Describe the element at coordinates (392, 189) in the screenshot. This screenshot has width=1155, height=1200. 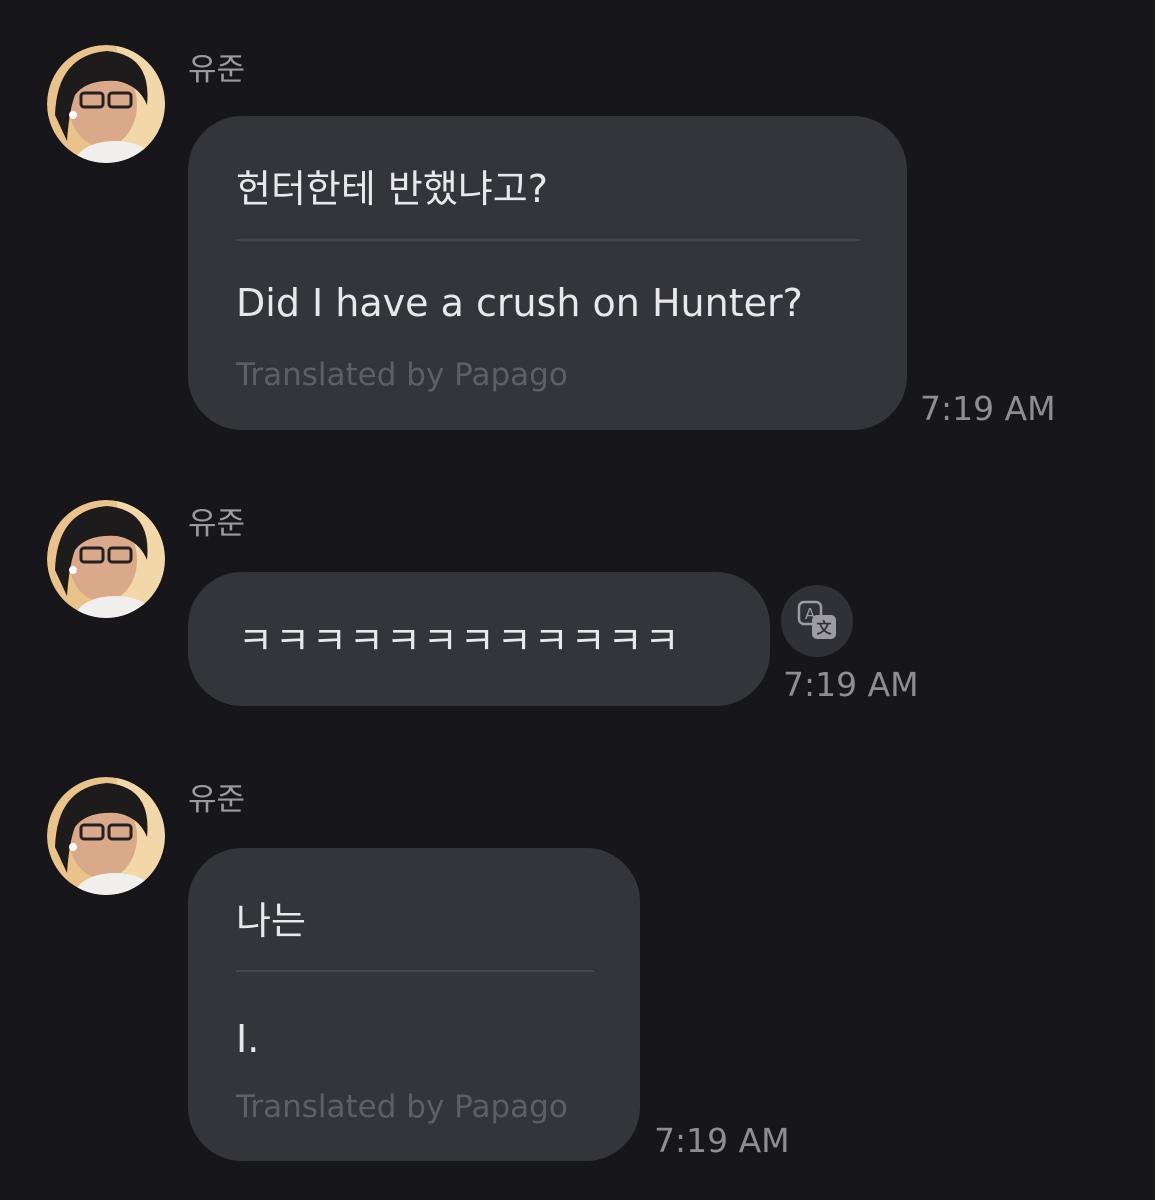
I see `message-original-text: 헌터한테 반했냐고?` at that location.